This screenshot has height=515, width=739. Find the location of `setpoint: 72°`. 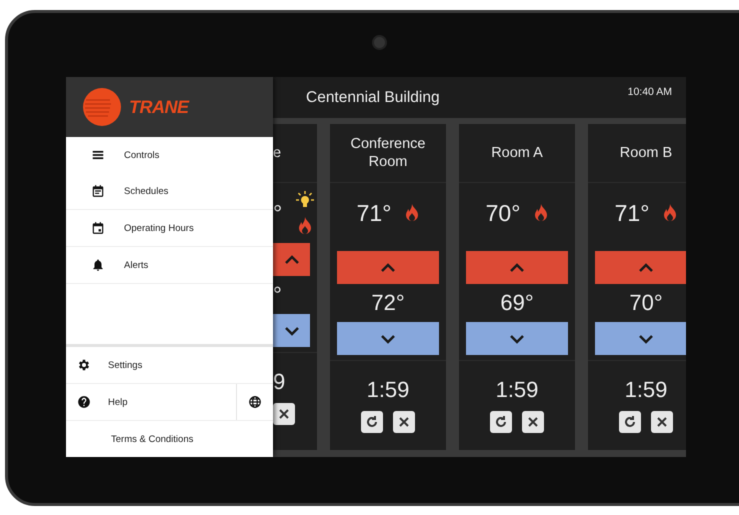

setpoint: 72° is located at coordinates (388, 303).